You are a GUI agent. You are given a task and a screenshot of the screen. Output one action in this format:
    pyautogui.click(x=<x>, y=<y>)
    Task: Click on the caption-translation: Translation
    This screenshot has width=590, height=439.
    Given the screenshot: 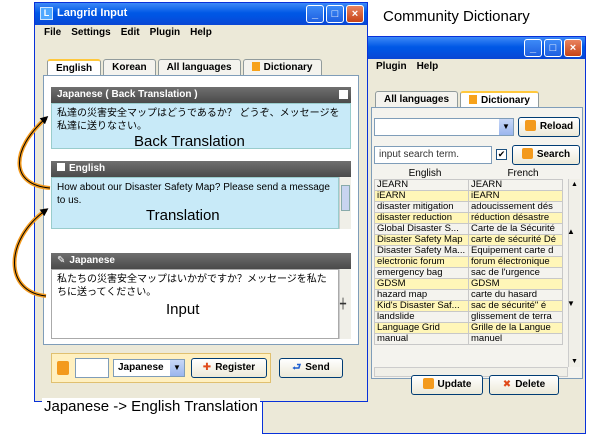 What is the action you would take?
    pyautogui.click(x=183, y=215)
    